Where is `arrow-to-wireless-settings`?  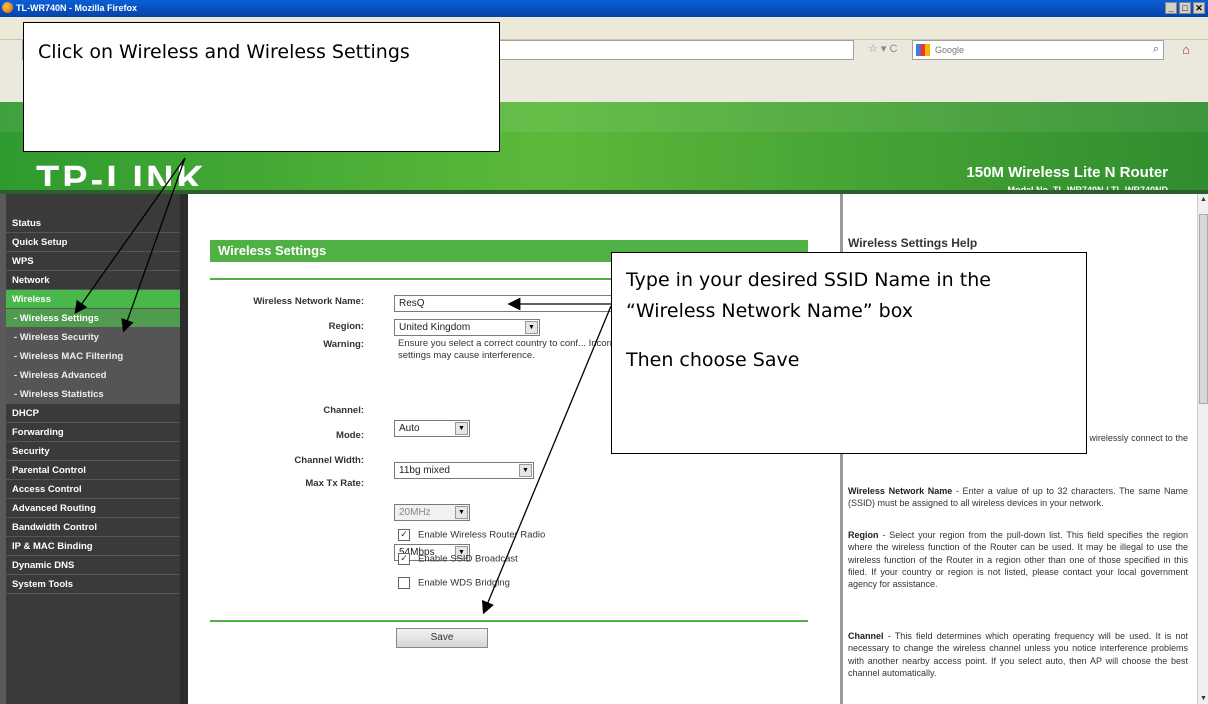
arrow-to-wireless-settings is located at coordinates (153, 245).